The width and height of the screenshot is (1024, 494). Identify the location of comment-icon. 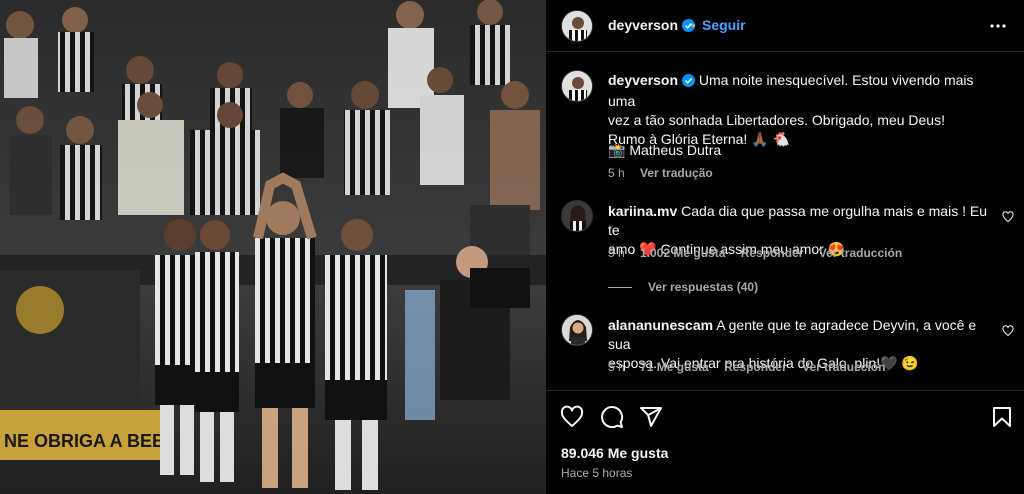
(612, 419).